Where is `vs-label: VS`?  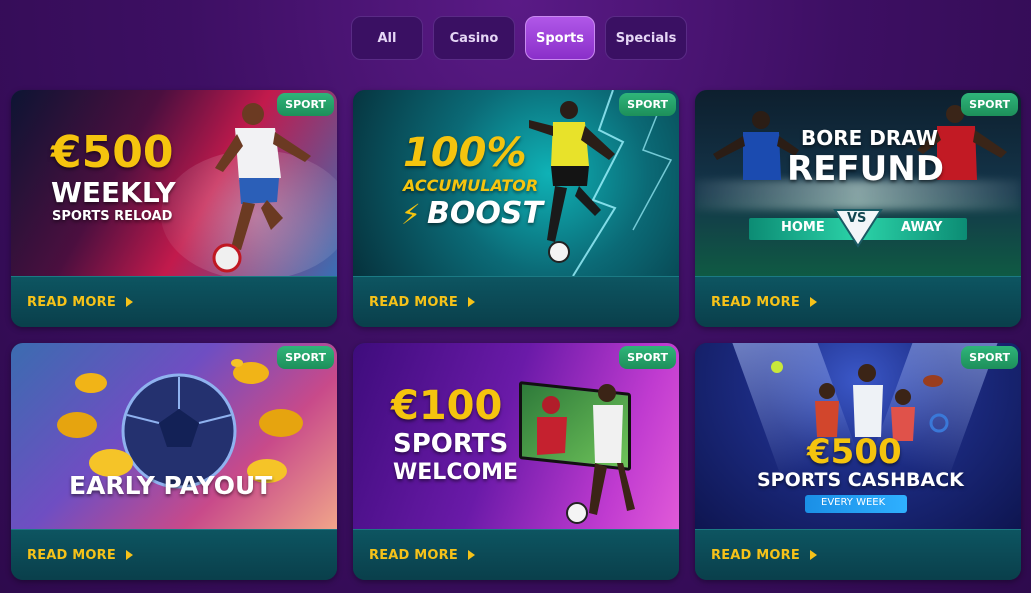
vs-label: VS is located at coordinates (857, 218).